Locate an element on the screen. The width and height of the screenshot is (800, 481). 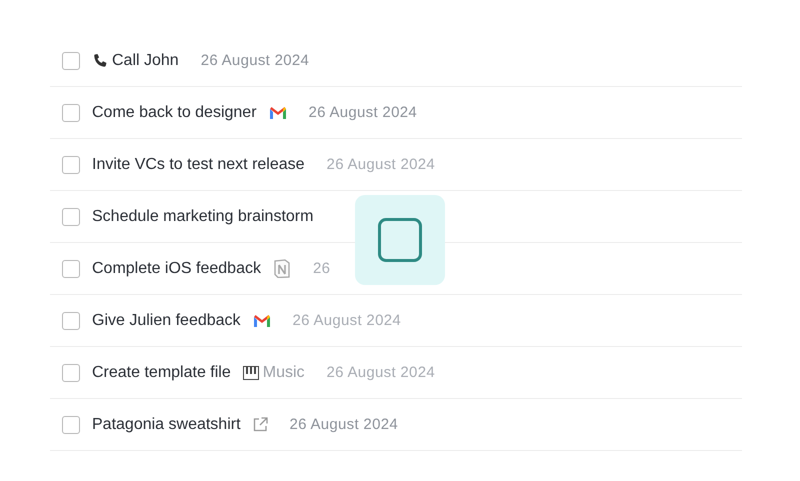
drag-tile is located at coordinates (400, 240).